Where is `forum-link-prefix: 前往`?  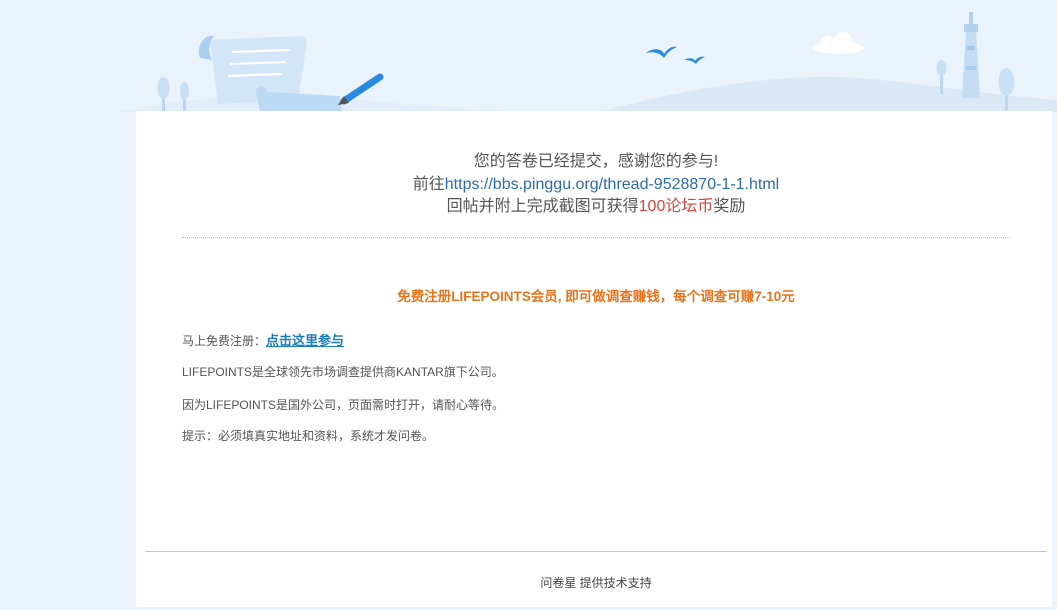 forum-link-prefix: 前往 is located at coordinates (428, 184).